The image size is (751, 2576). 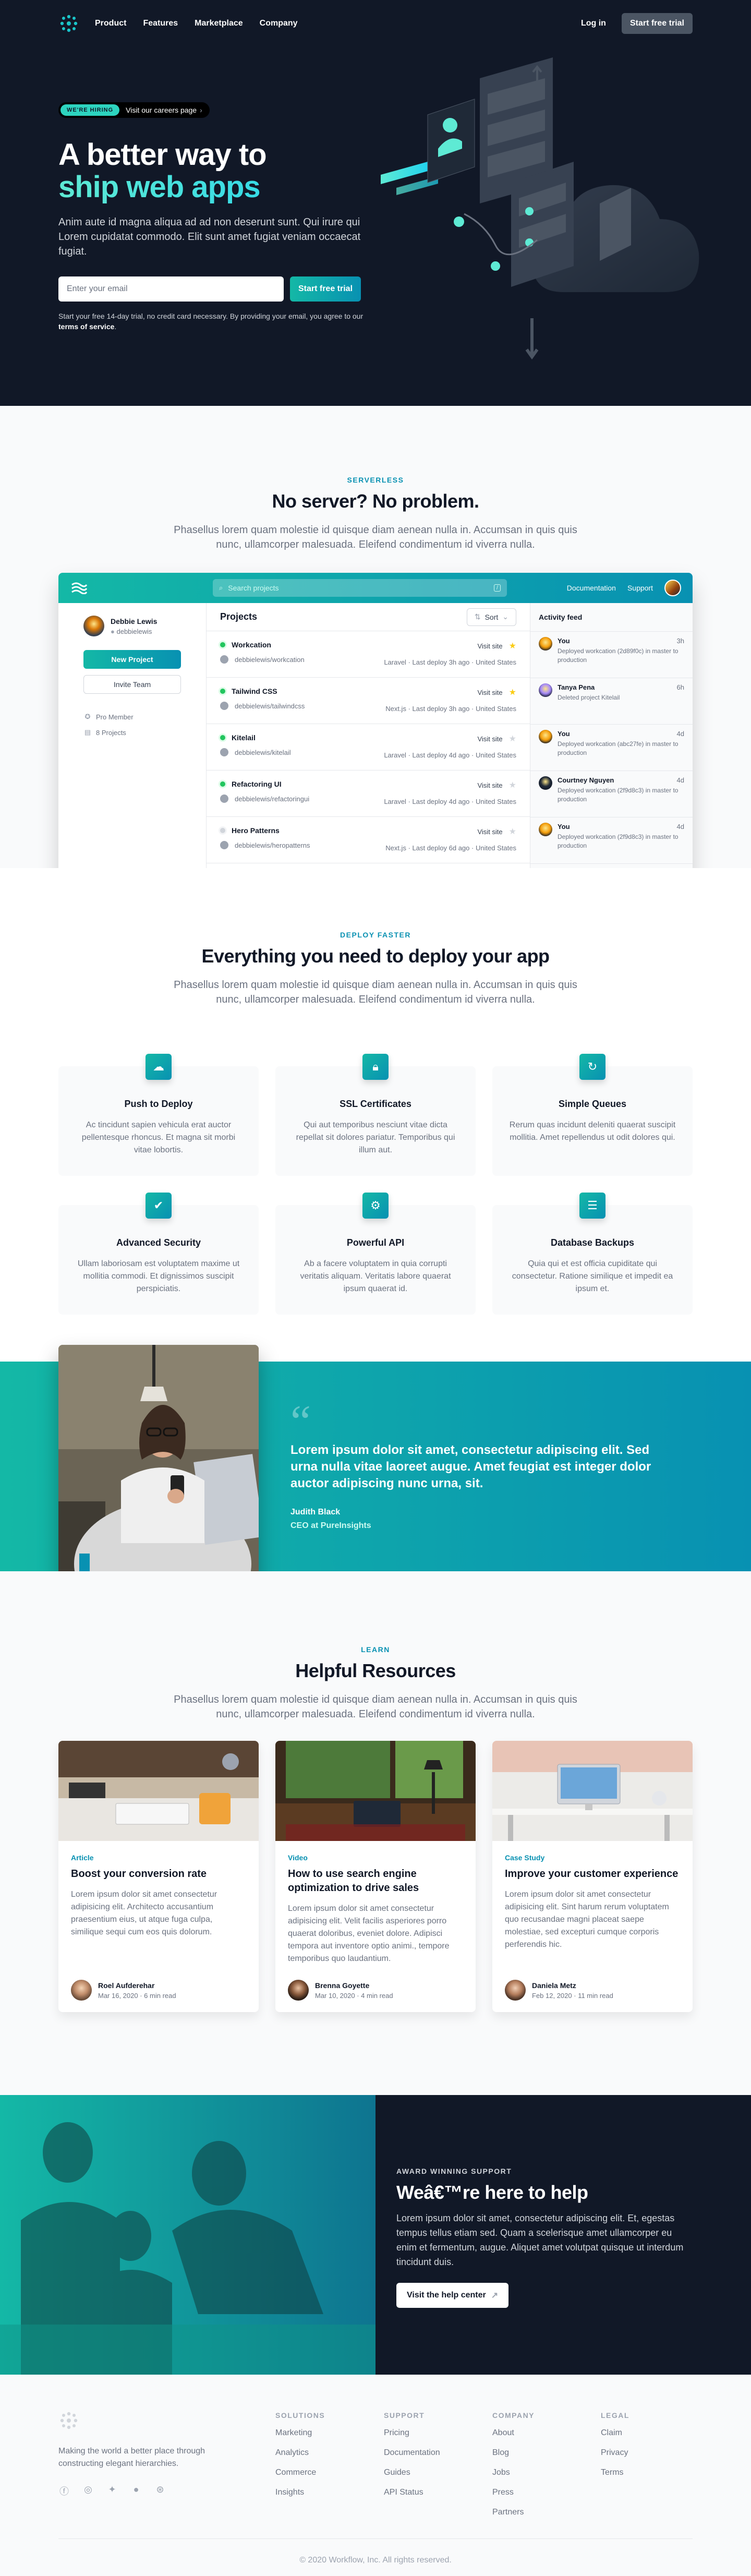 What do you see at coordinates (513, 2492) in the screenshot?
I see `footer-link: Press` at bounding box center [513, 2492].